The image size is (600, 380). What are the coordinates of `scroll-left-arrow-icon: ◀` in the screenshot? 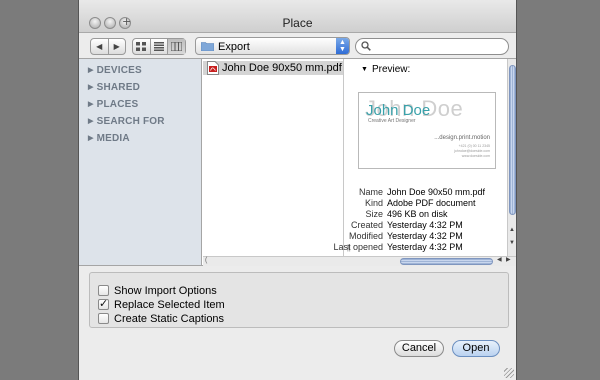 It's located at (499, 259).